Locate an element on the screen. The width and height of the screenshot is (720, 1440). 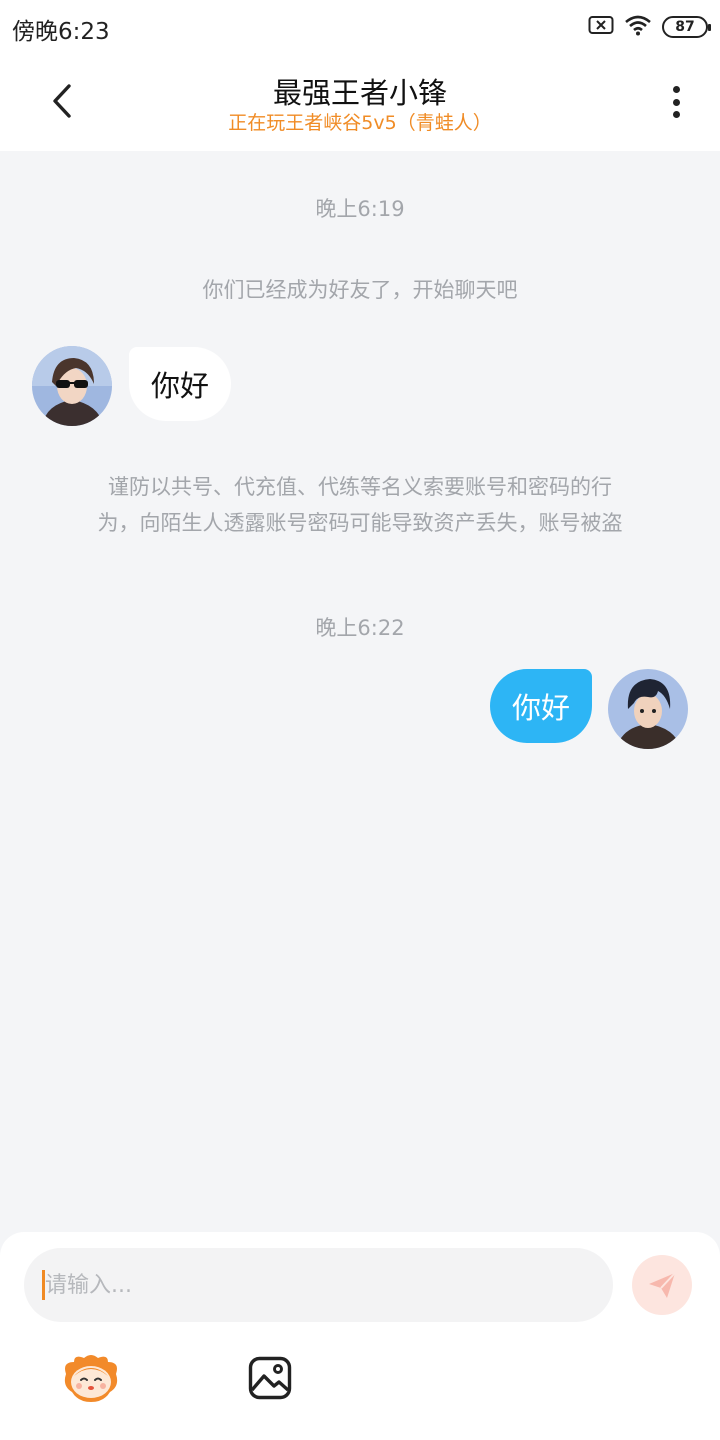
image-picker-button is located at coordinates (270, 1378).